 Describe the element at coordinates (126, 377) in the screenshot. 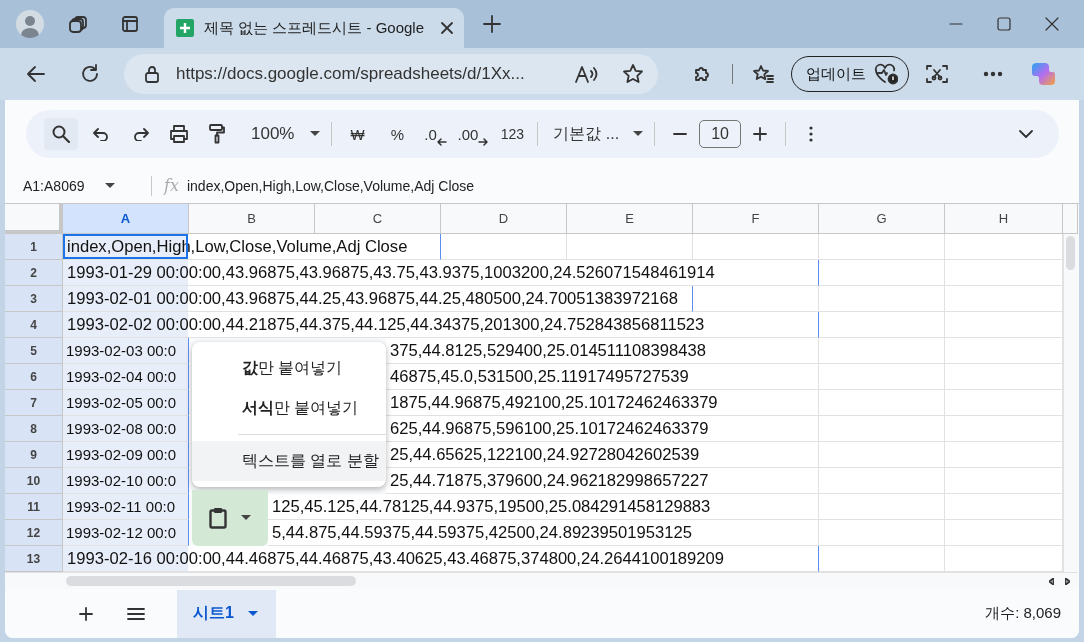

I see `grid-cell: 1993-02-04 00:0` at that location.